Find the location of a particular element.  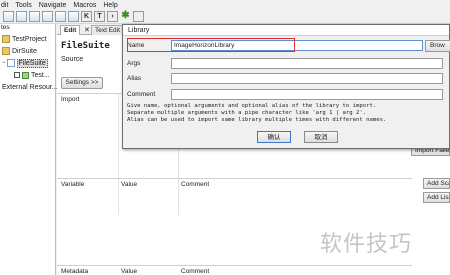

gear-icon: ✱ is located at coordinates (125, 16).